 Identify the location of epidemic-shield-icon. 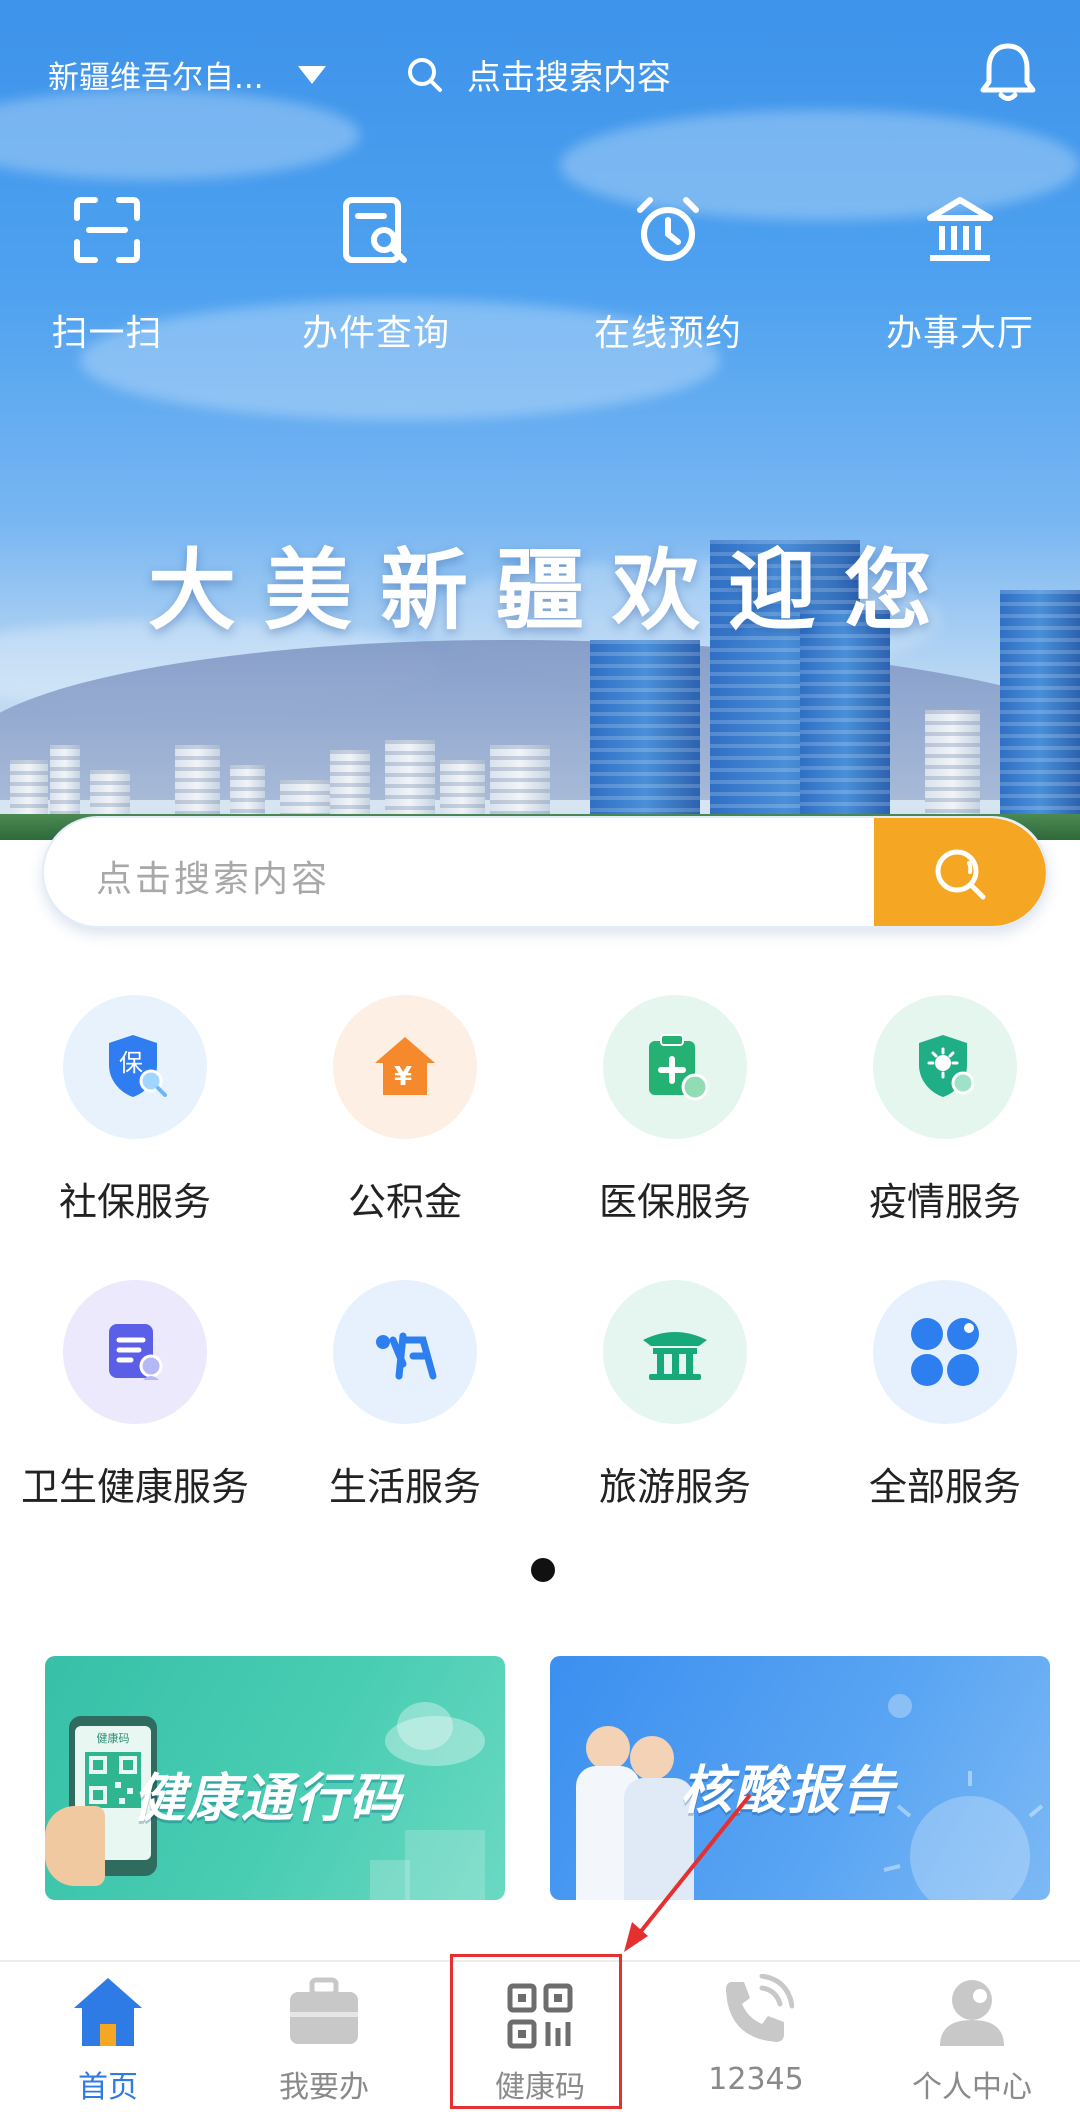
(945, 1067).